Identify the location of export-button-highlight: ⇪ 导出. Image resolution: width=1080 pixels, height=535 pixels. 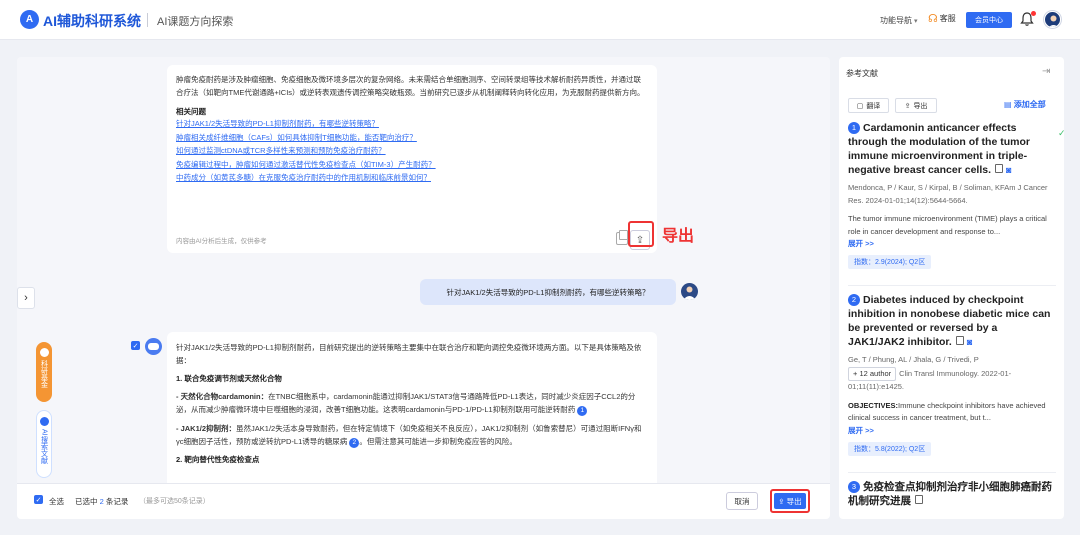
(790, 501).